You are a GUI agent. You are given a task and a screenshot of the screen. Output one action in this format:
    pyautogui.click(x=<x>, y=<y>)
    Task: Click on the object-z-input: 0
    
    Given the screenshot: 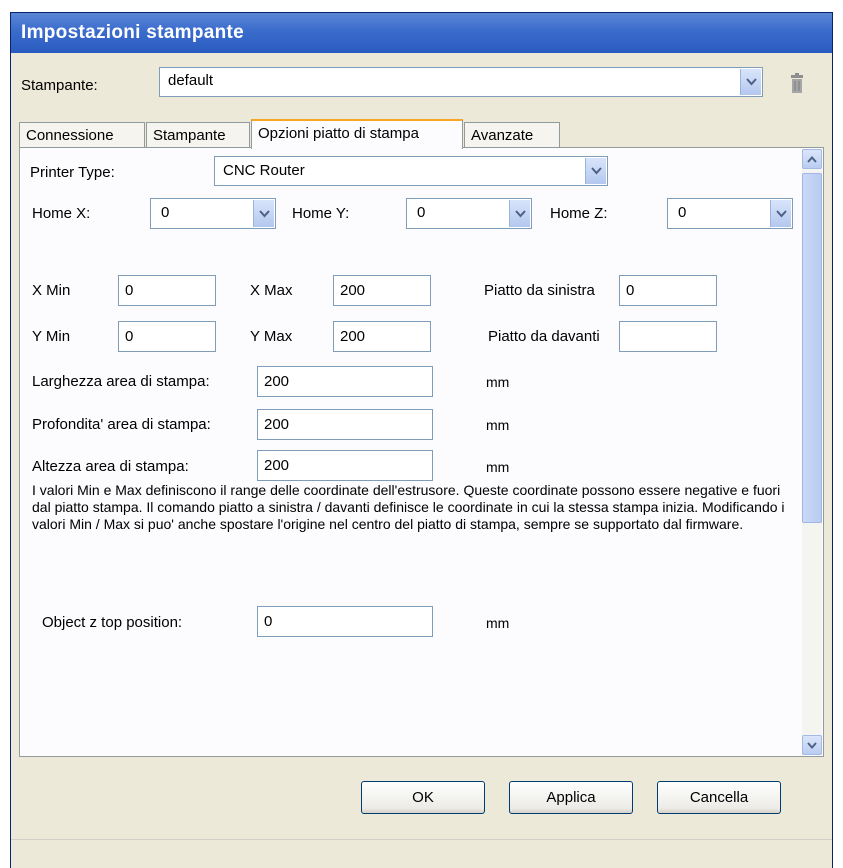 What is the action you would take?
    pyautogui.click(x=345, y=621)
    